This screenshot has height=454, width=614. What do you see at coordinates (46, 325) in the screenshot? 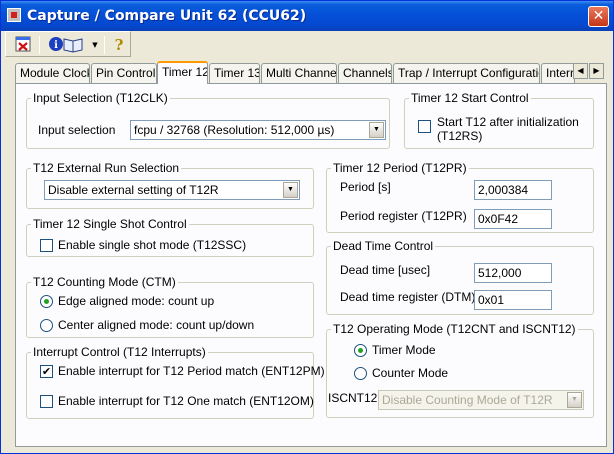
I see `center-aligned-radio` at bounding box center [46, 325].